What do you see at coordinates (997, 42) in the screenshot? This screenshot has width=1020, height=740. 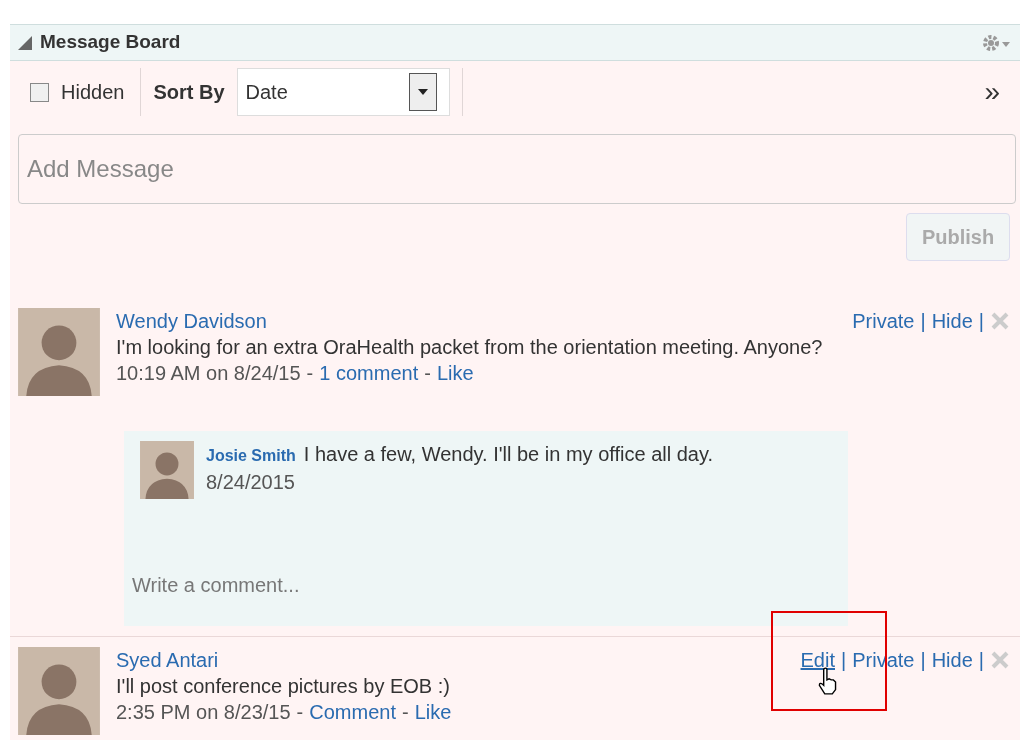 I see `gear-icon` at bounding box center [997, 42].